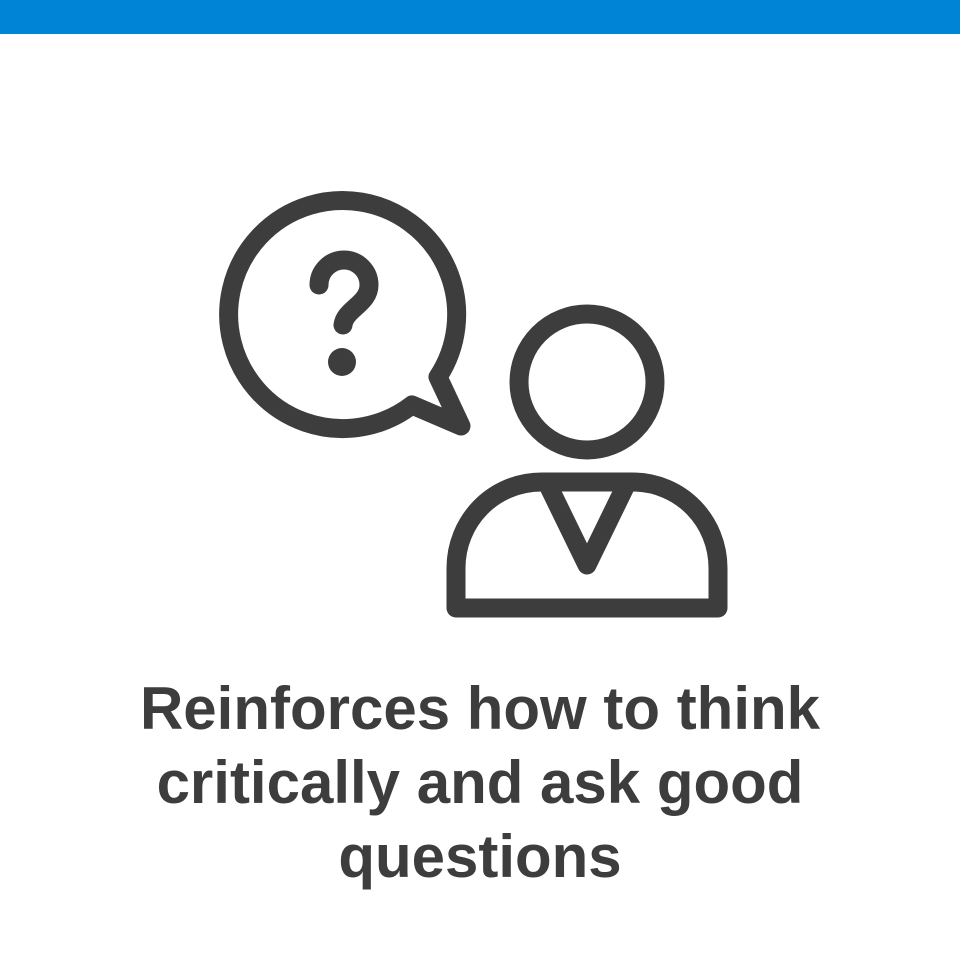 The image size is (960, 960). Describe the element at coordinates (587, 461) in the screenshot. I see `person-icon` at that location.